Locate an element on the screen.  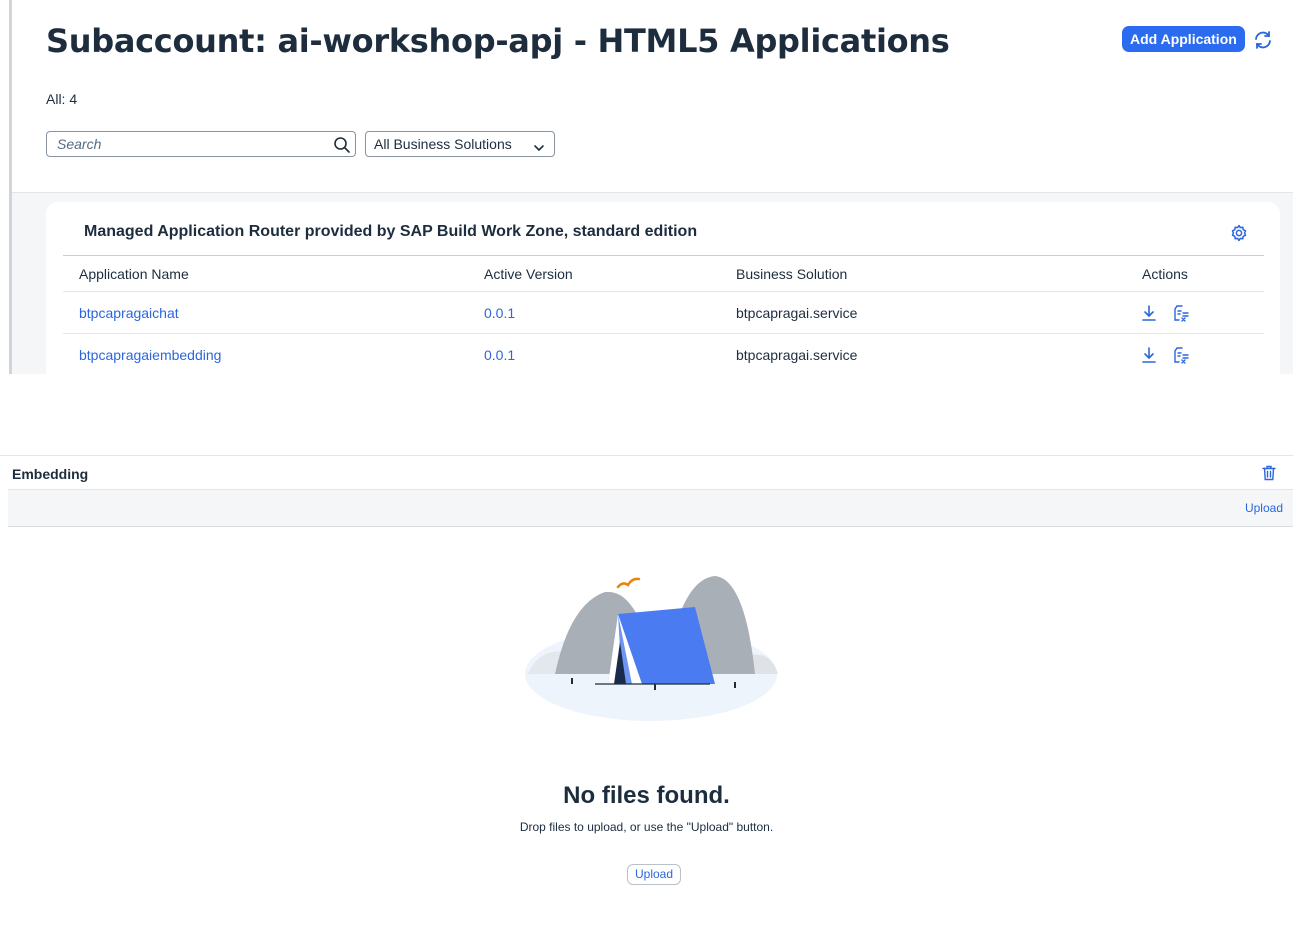
application-count: All: 4 is located at coordinates (62, 99).